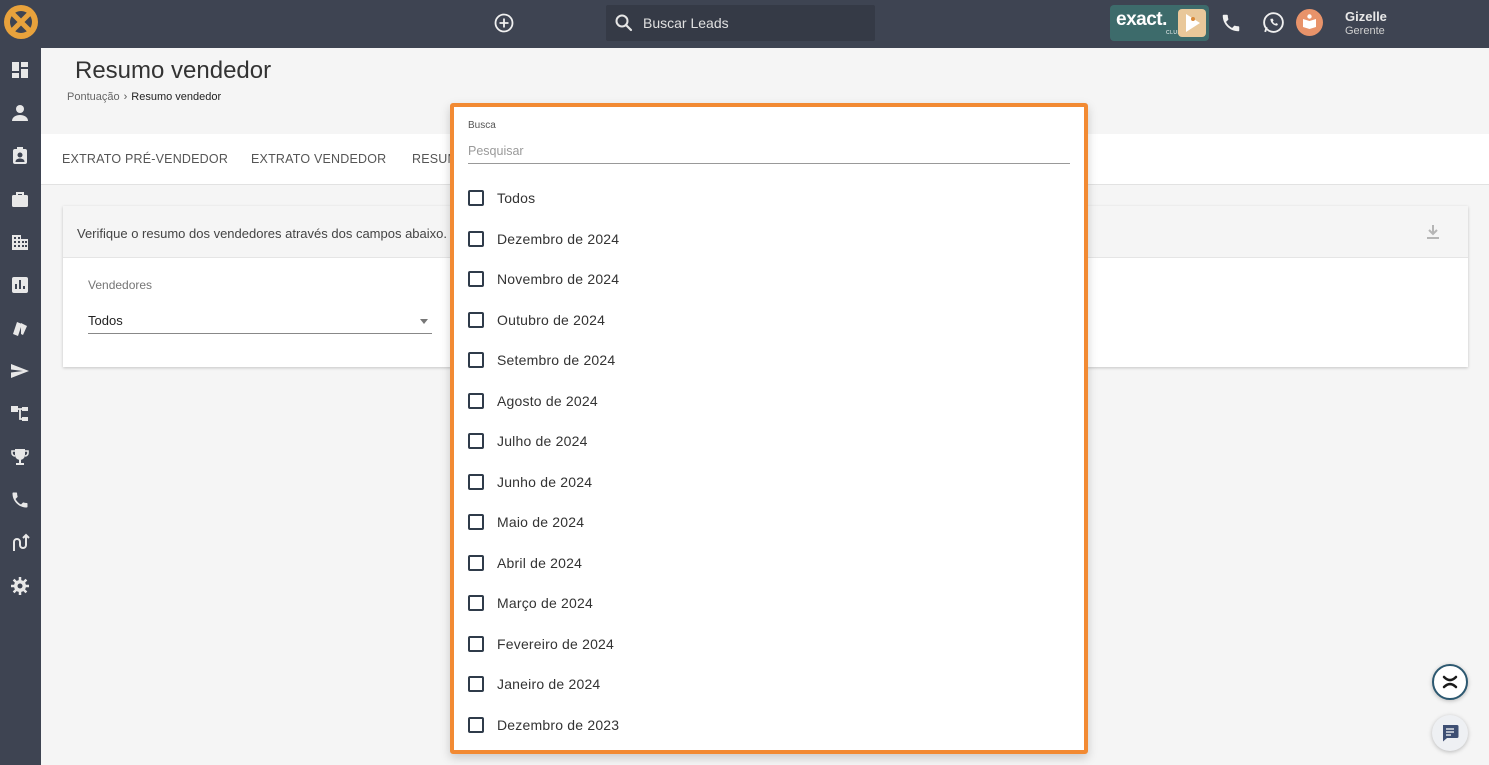  Describe the element at coordinates (20, 199) in the screenshot. I see `briefcase-icon` at that location.